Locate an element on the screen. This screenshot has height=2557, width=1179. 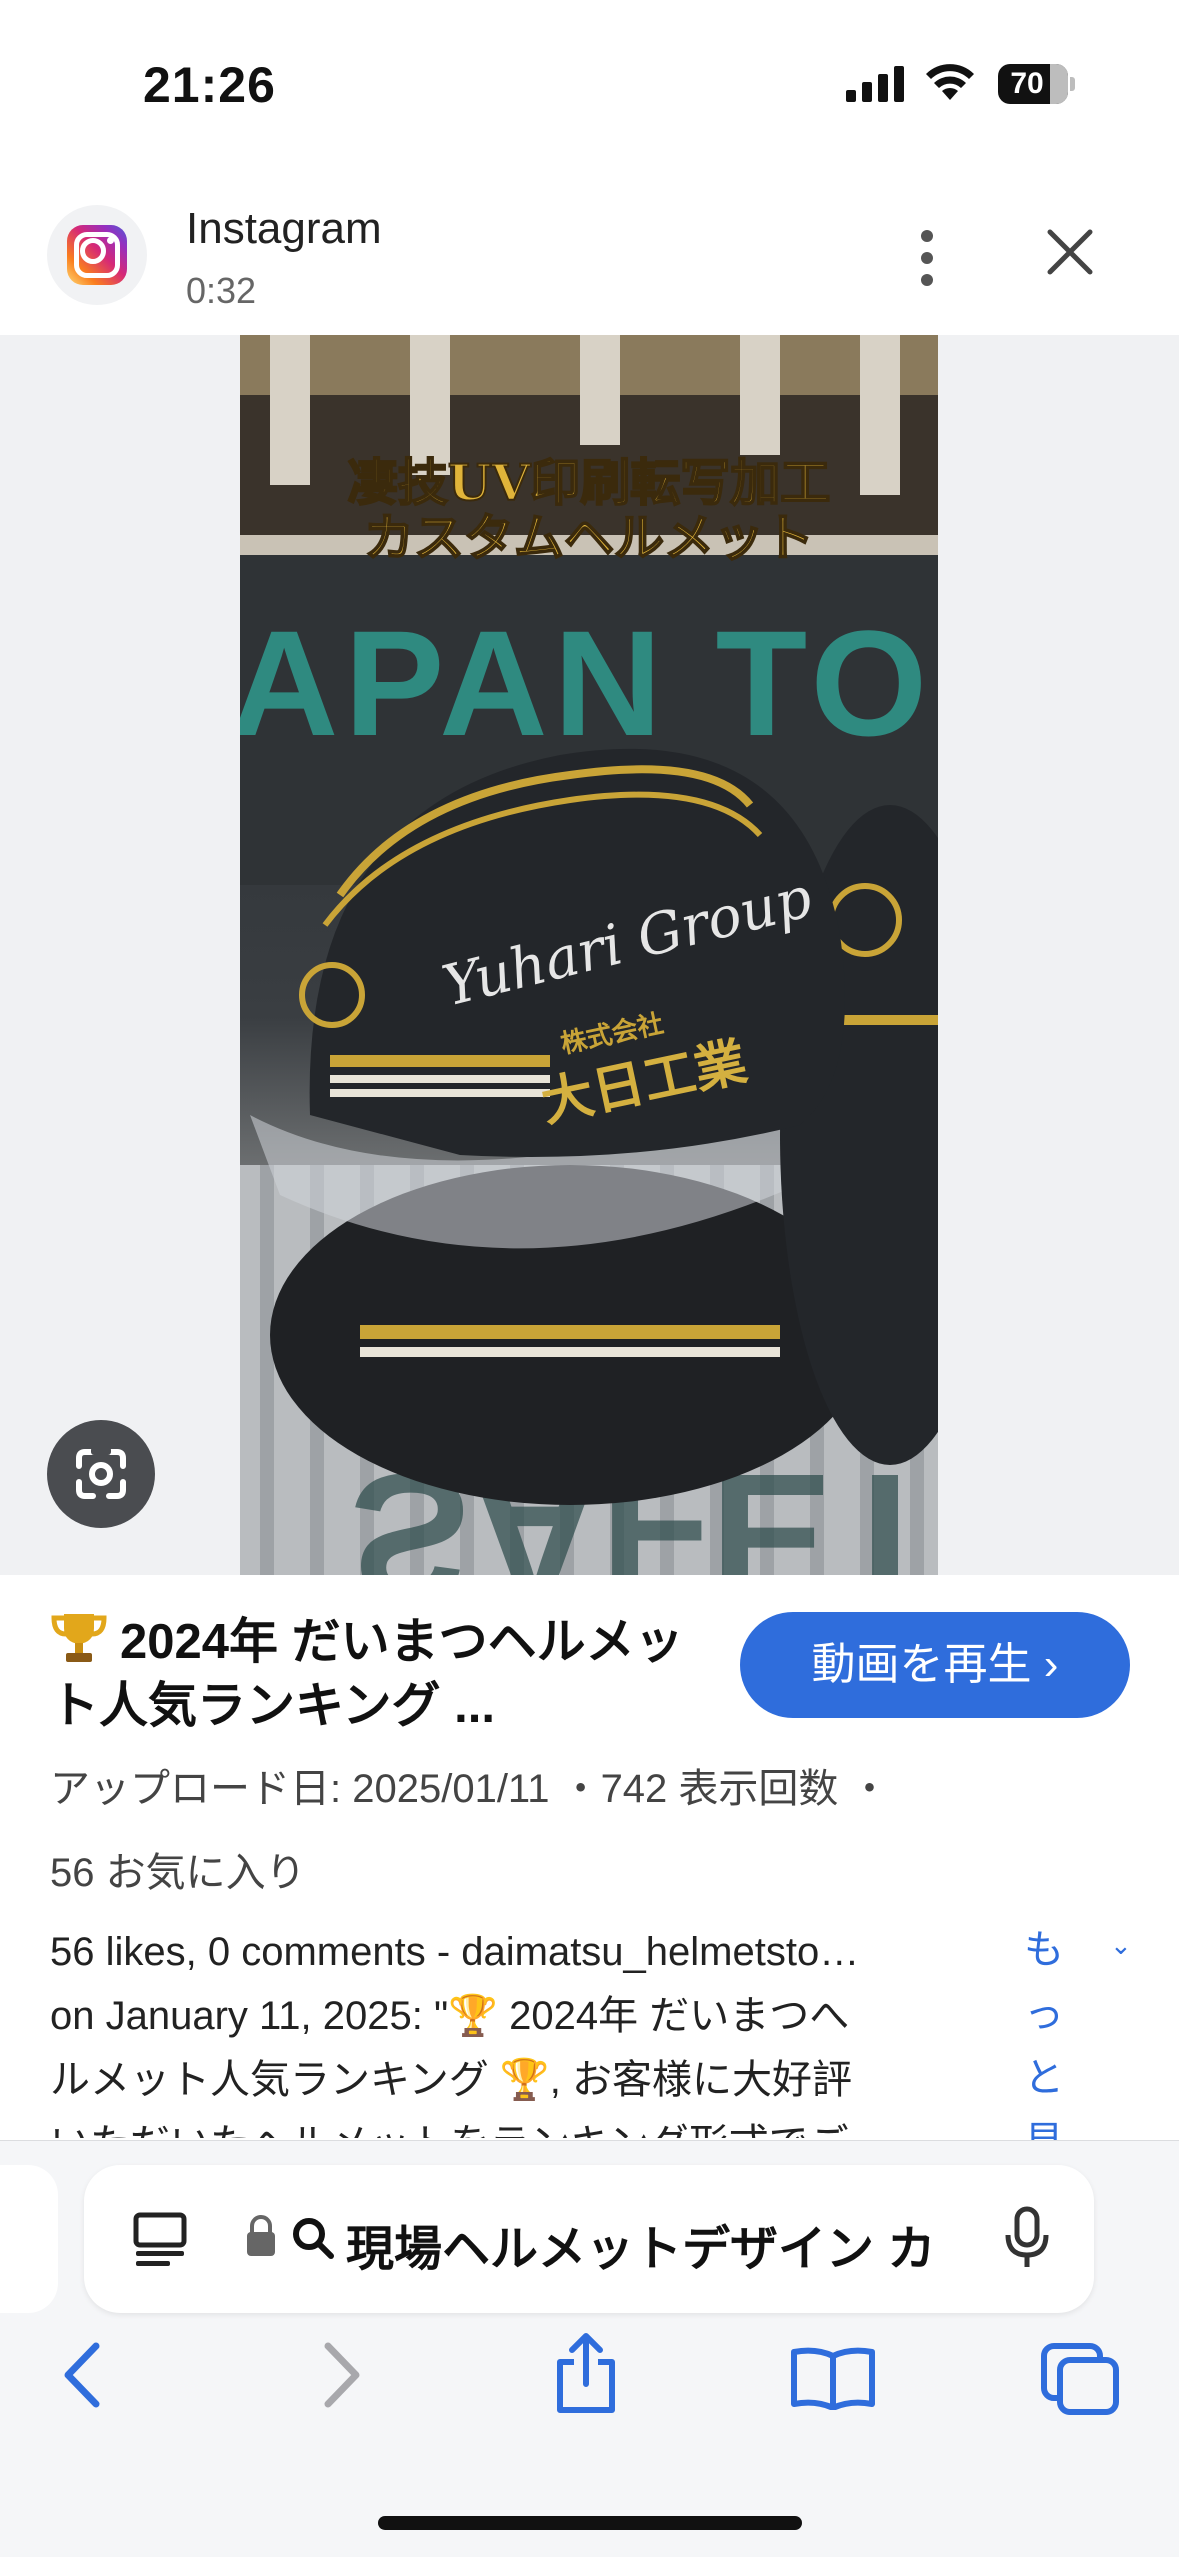
back-icon is located at coordinates (83, 2375).